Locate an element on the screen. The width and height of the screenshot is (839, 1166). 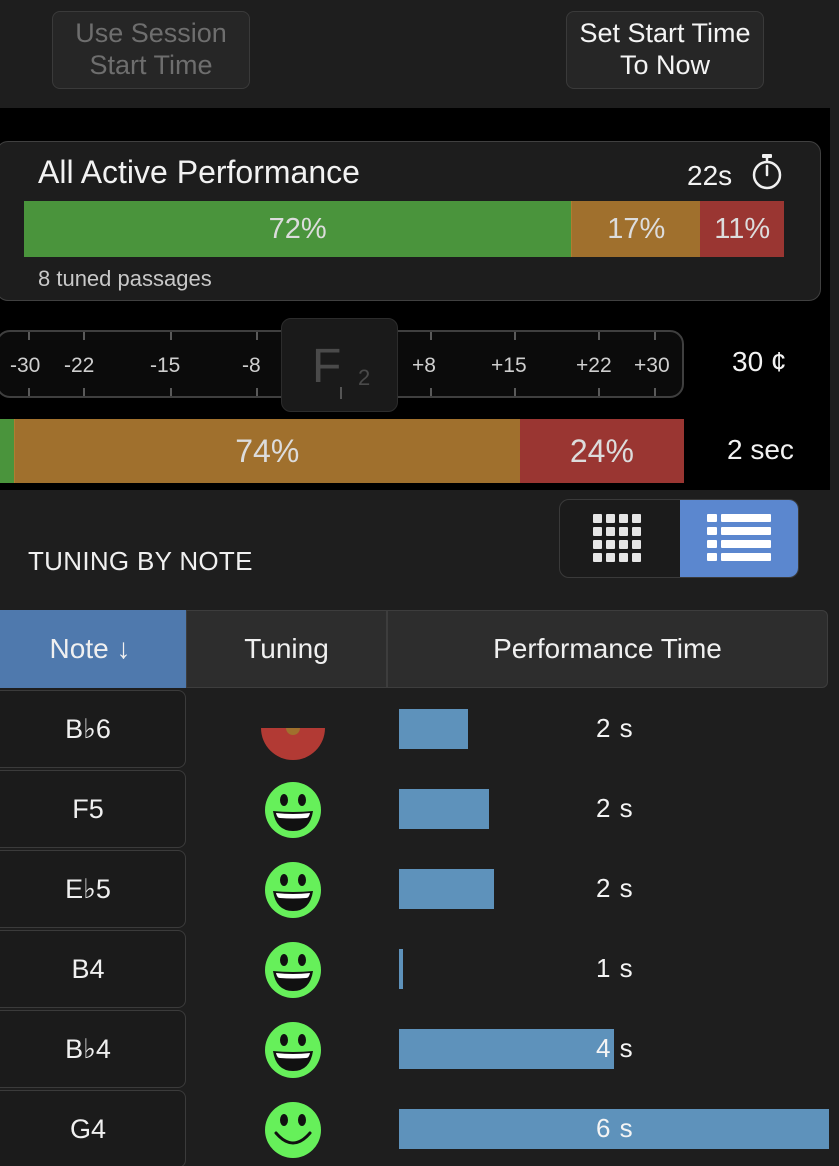
performance-elapsed: 22s is located at coordinates (710, 175).